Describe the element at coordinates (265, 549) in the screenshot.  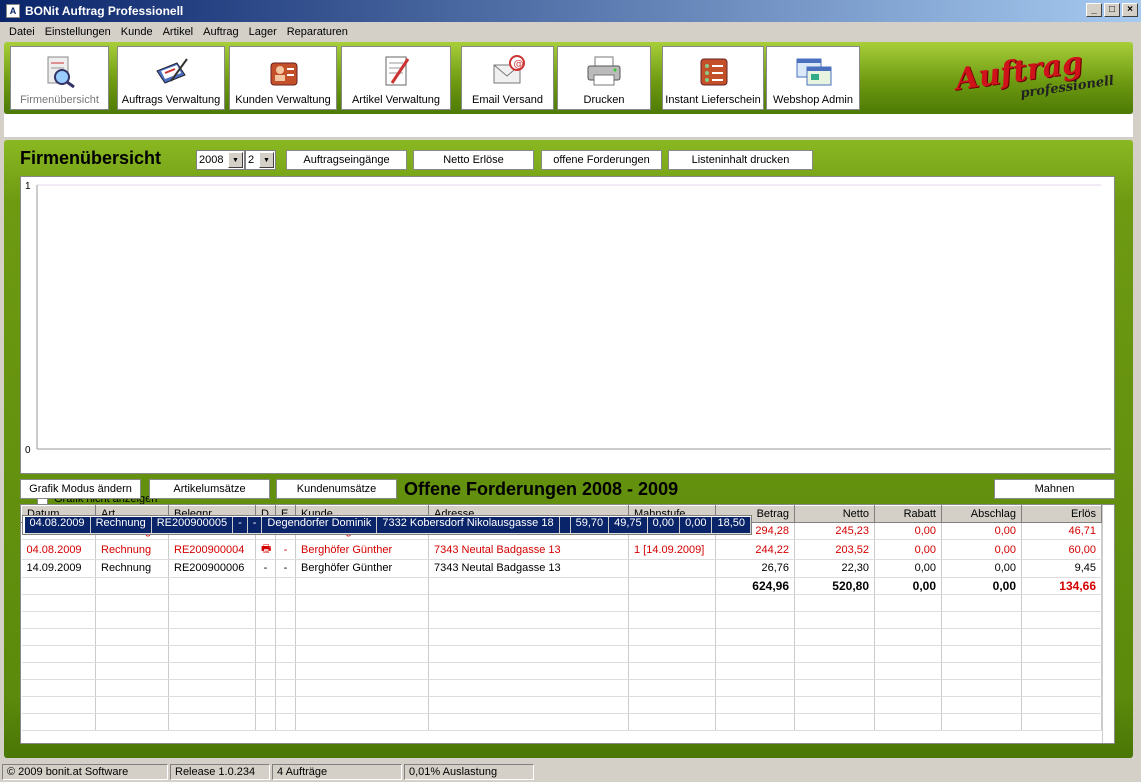
I see `print-icon: 🖶` at that location.